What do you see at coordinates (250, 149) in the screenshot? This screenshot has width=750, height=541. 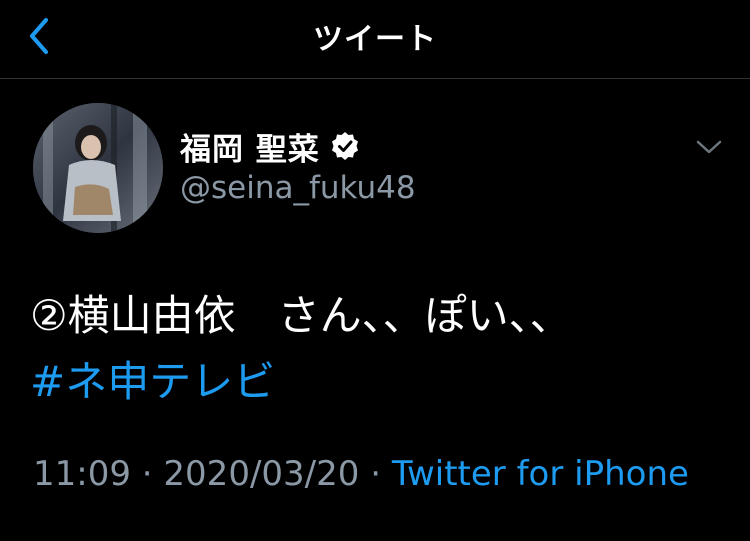 I see `display-name: 福岡 聖菜` at bounding box center [250, 149].